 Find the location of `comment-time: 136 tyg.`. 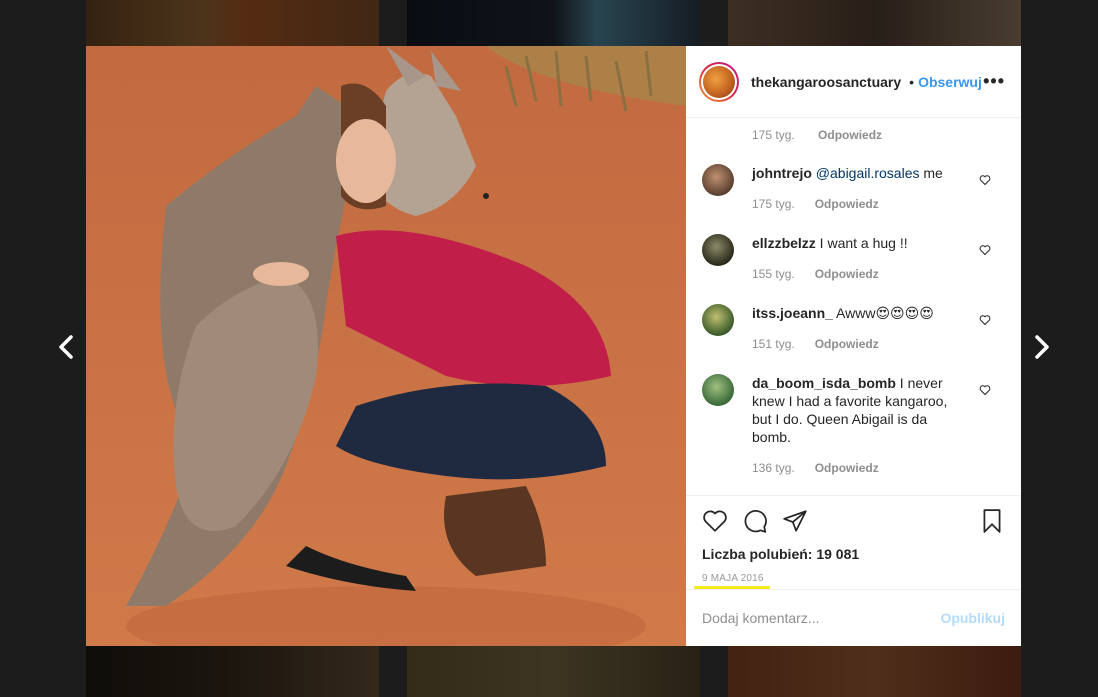

comment-time: 136 tyg. is located at coordinates (773, 468).